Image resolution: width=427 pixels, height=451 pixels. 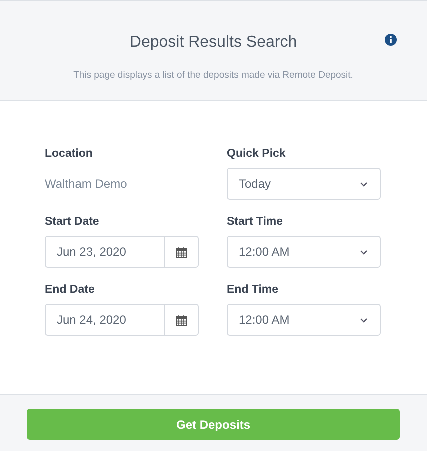 What do you see at coordinates (304, 184) in the screenshot?
I see `select-field: Today` at bounding box center [304, 184].